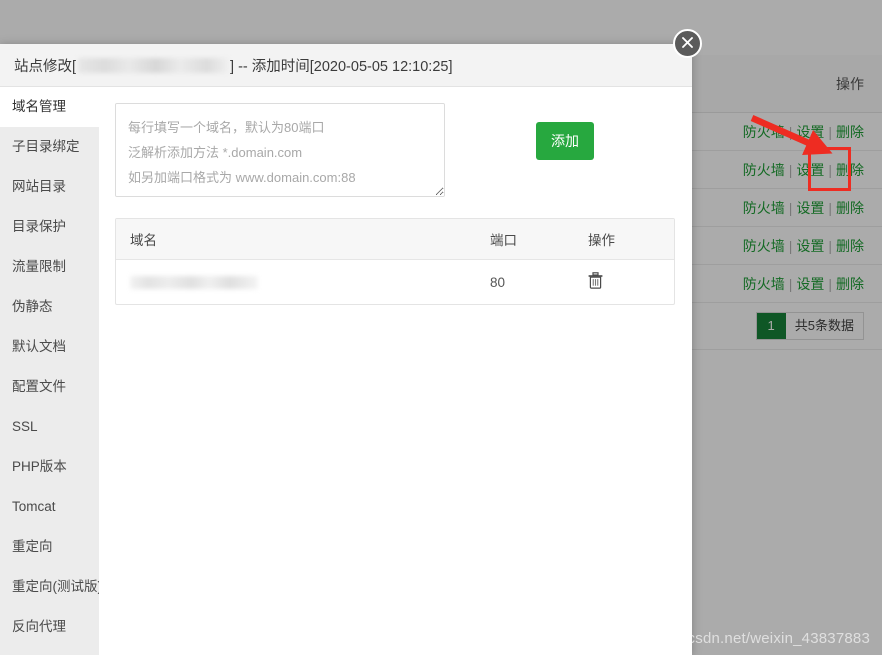  Describe the element at coordinates (49, 267) in the screenshot. I see `sidebar-item-traffic-limit: 流量限制` at that location.